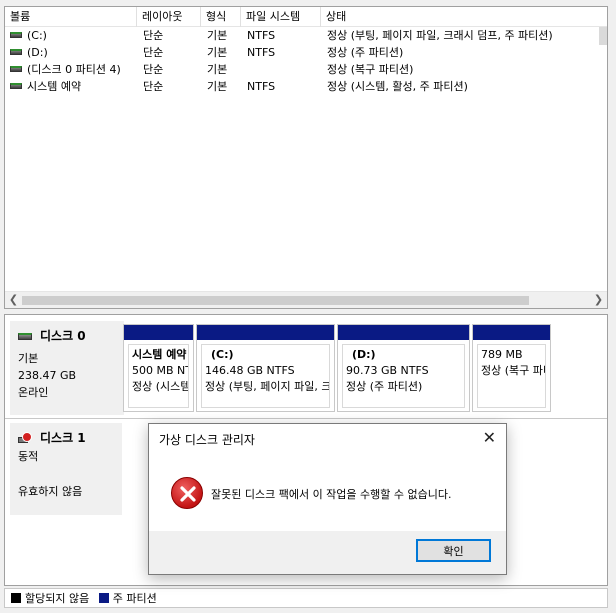  I want to click on partition-status: 정상 (복구 파티션), so click(513, 370).